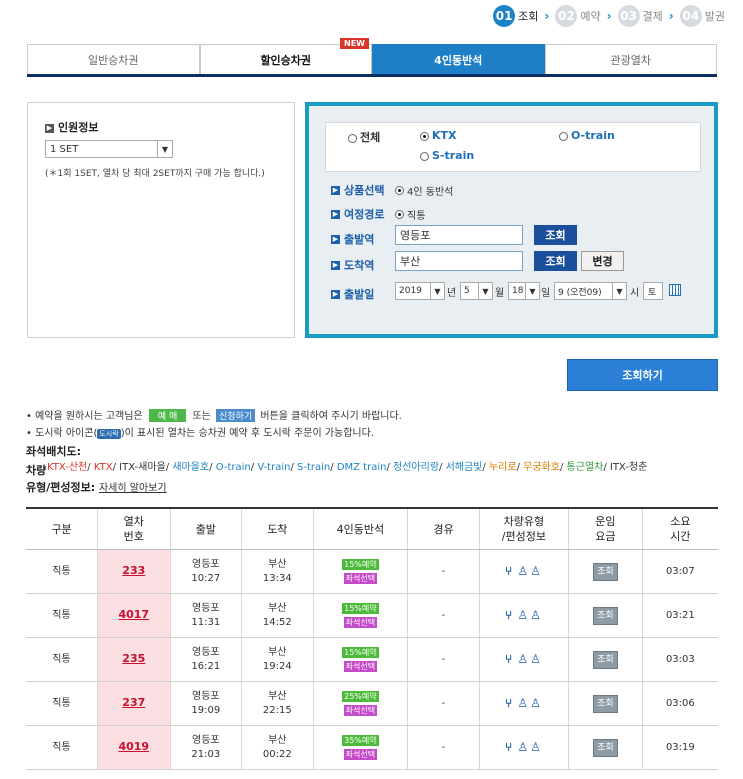 This screenshot has height=779, width=743. I want to click on radio-all: 전체, so click(364, 137).